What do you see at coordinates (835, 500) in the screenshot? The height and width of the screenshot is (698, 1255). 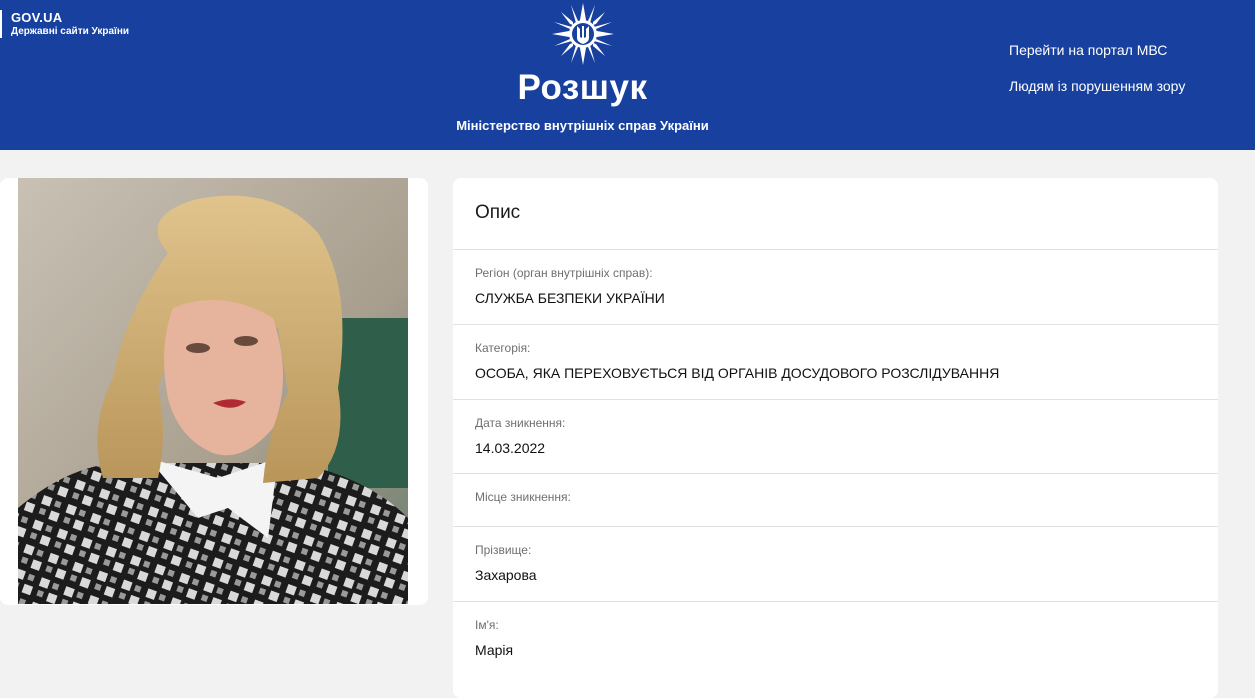 I see `field-missing-place: Місце зникнення:` at bounding box center [835, 500].